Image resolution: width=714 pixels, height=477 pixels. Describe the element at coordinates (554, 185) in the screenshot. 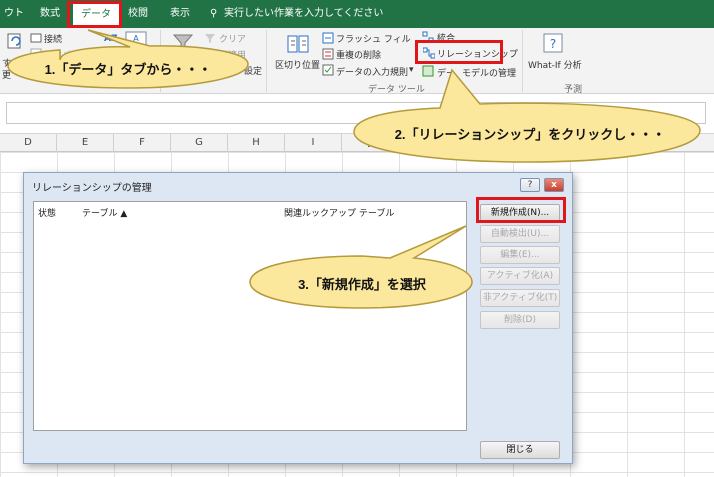

I see `close-icon: x` at that location.